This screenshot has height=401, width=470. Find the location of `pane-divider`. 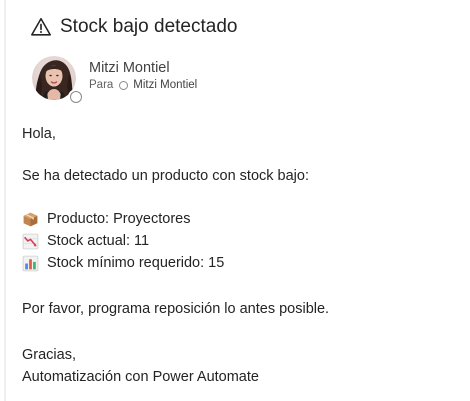

pane-divider is located at coordinates (5, 200).